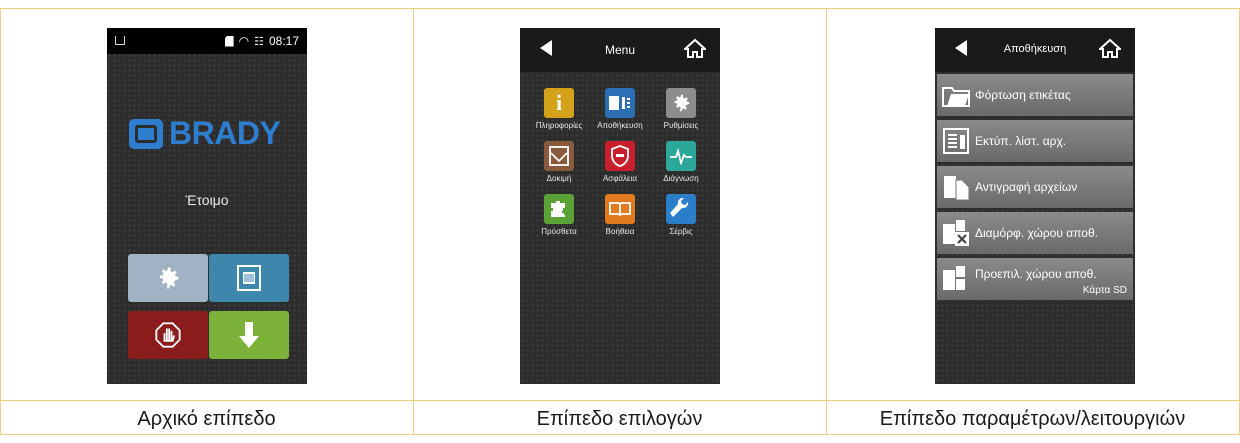 Image resolution: width=1240 pixels, height=443 pixels. I want to click on test-icon, so click(559, 156).